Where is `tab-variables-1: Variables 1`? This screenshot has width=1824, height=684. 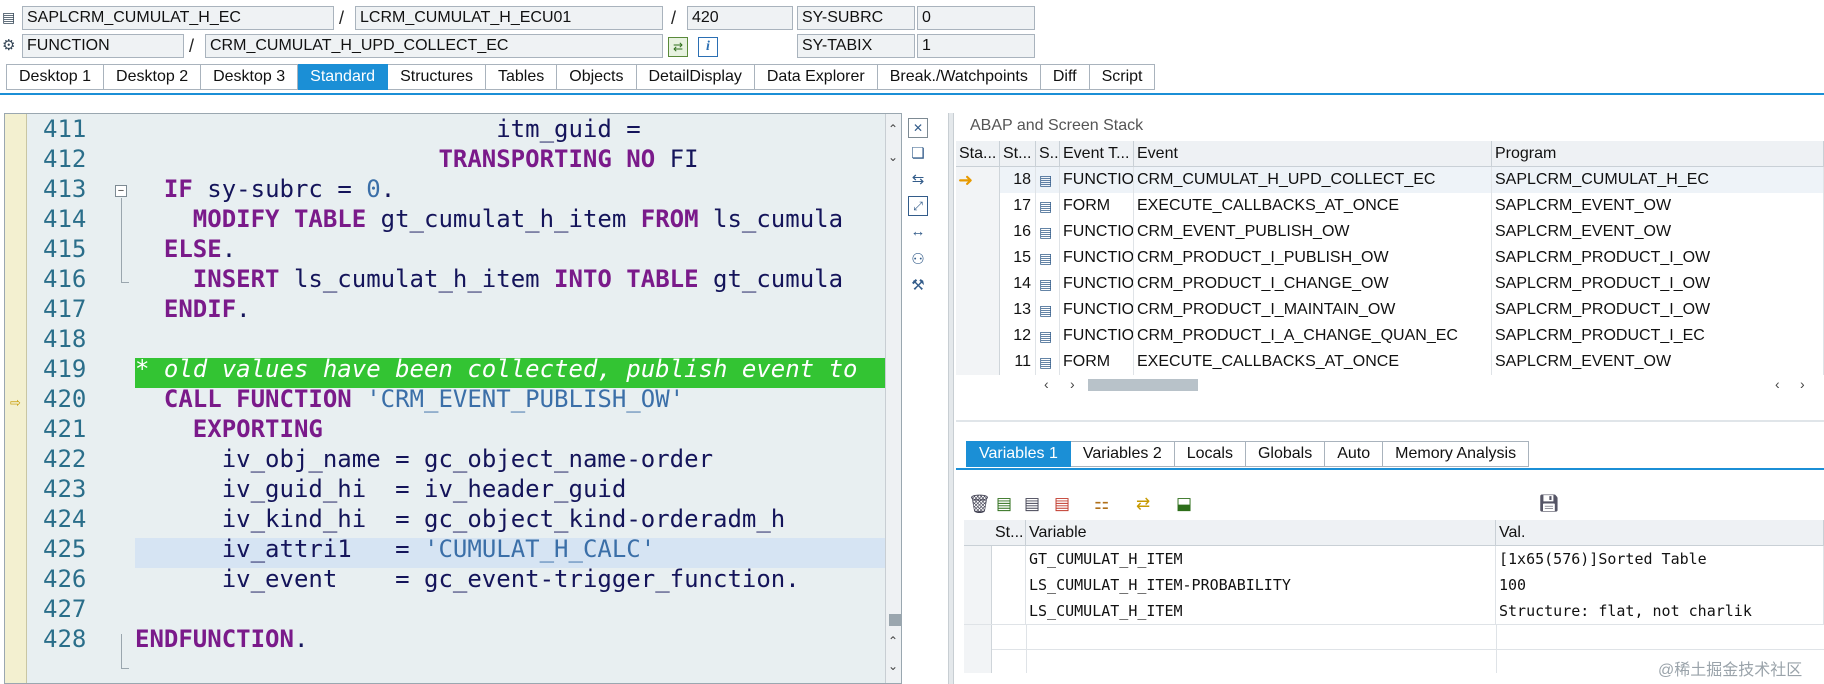 tab-variables-1: Variables 1 is located at coordinates (1018, 454).